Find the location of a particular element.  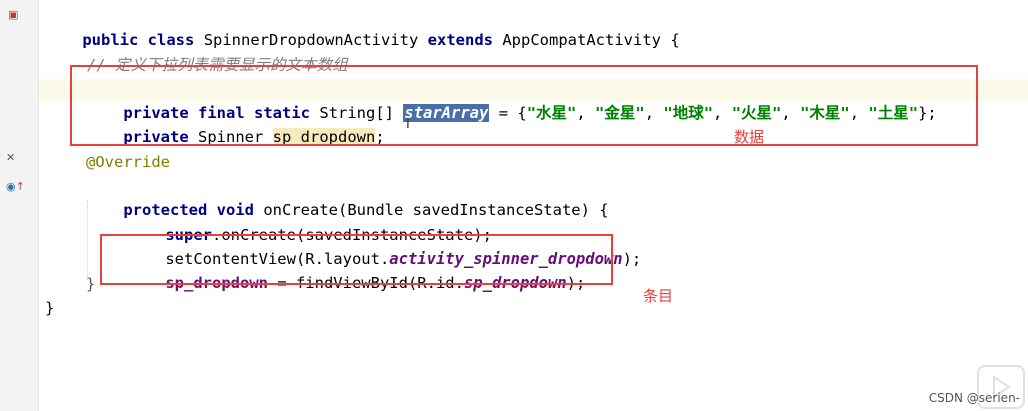

close-icon: ✕ is located at coordinates (10, 157).